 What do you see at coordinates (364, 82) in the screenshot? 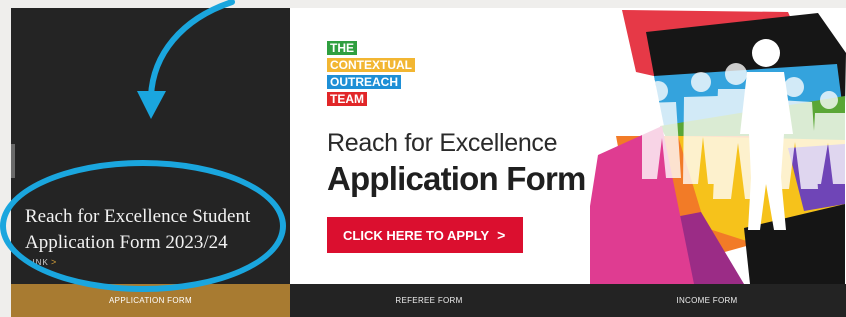
I see `team-logo-line-outreach: OUTREACH` at bounding box center [364, 82].